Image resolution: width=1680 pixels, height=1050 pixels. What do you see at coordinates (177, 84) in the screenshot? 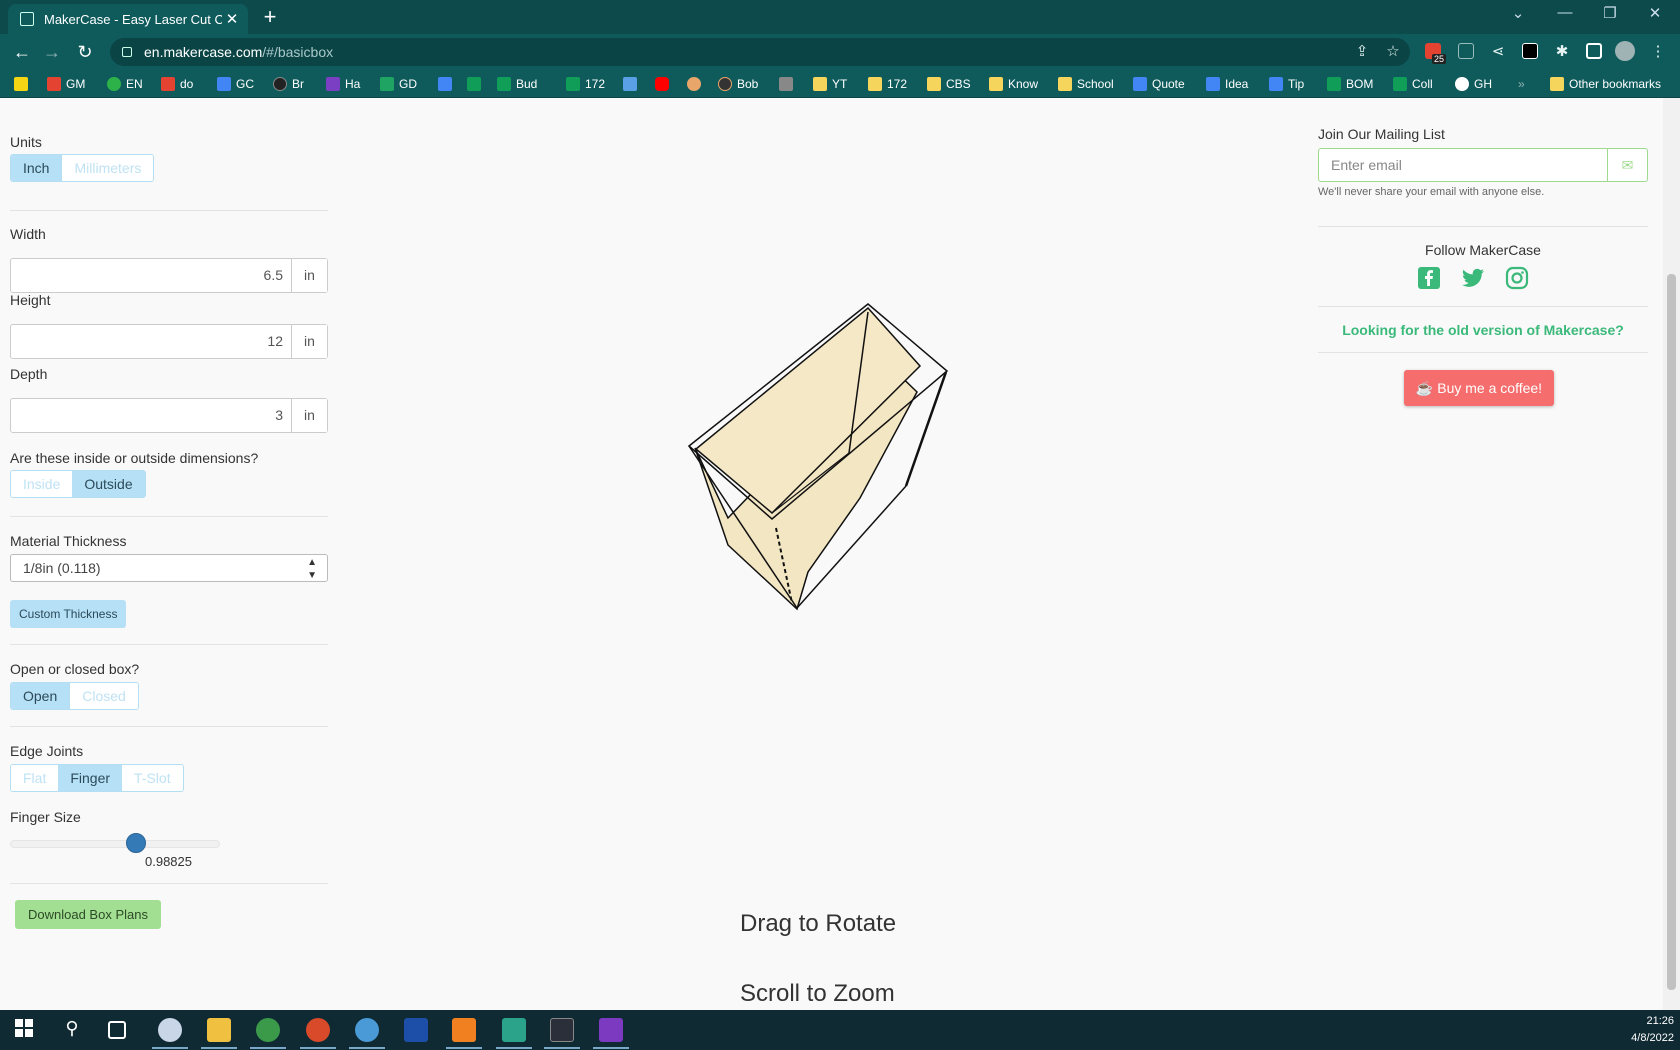
I see `bookmark-item: do` at bounding box center [177, 84].